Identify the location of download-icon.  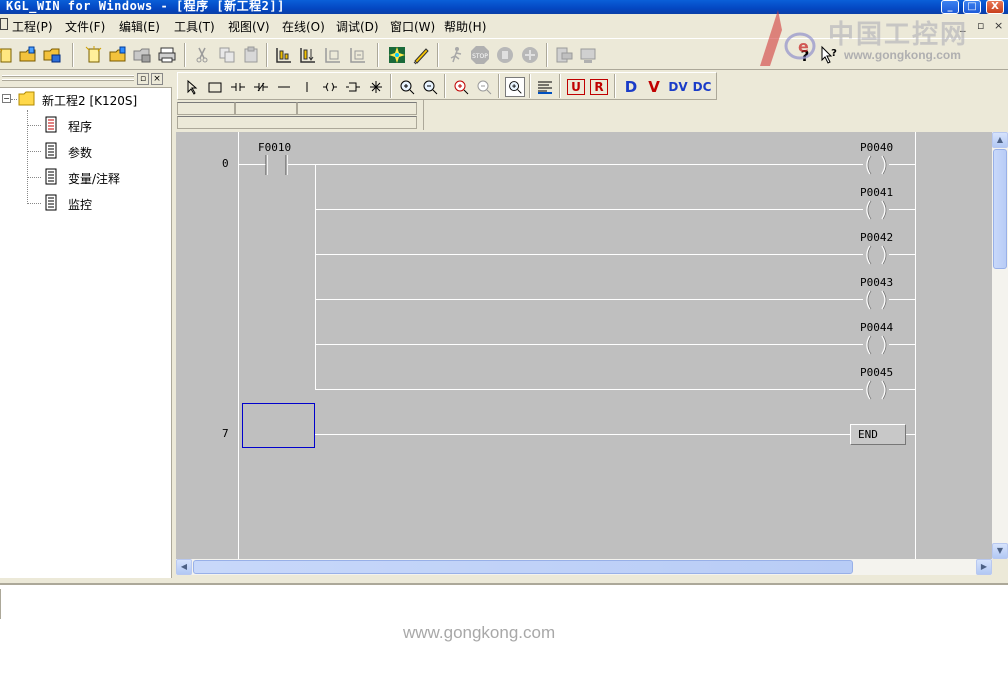
(564, 55).